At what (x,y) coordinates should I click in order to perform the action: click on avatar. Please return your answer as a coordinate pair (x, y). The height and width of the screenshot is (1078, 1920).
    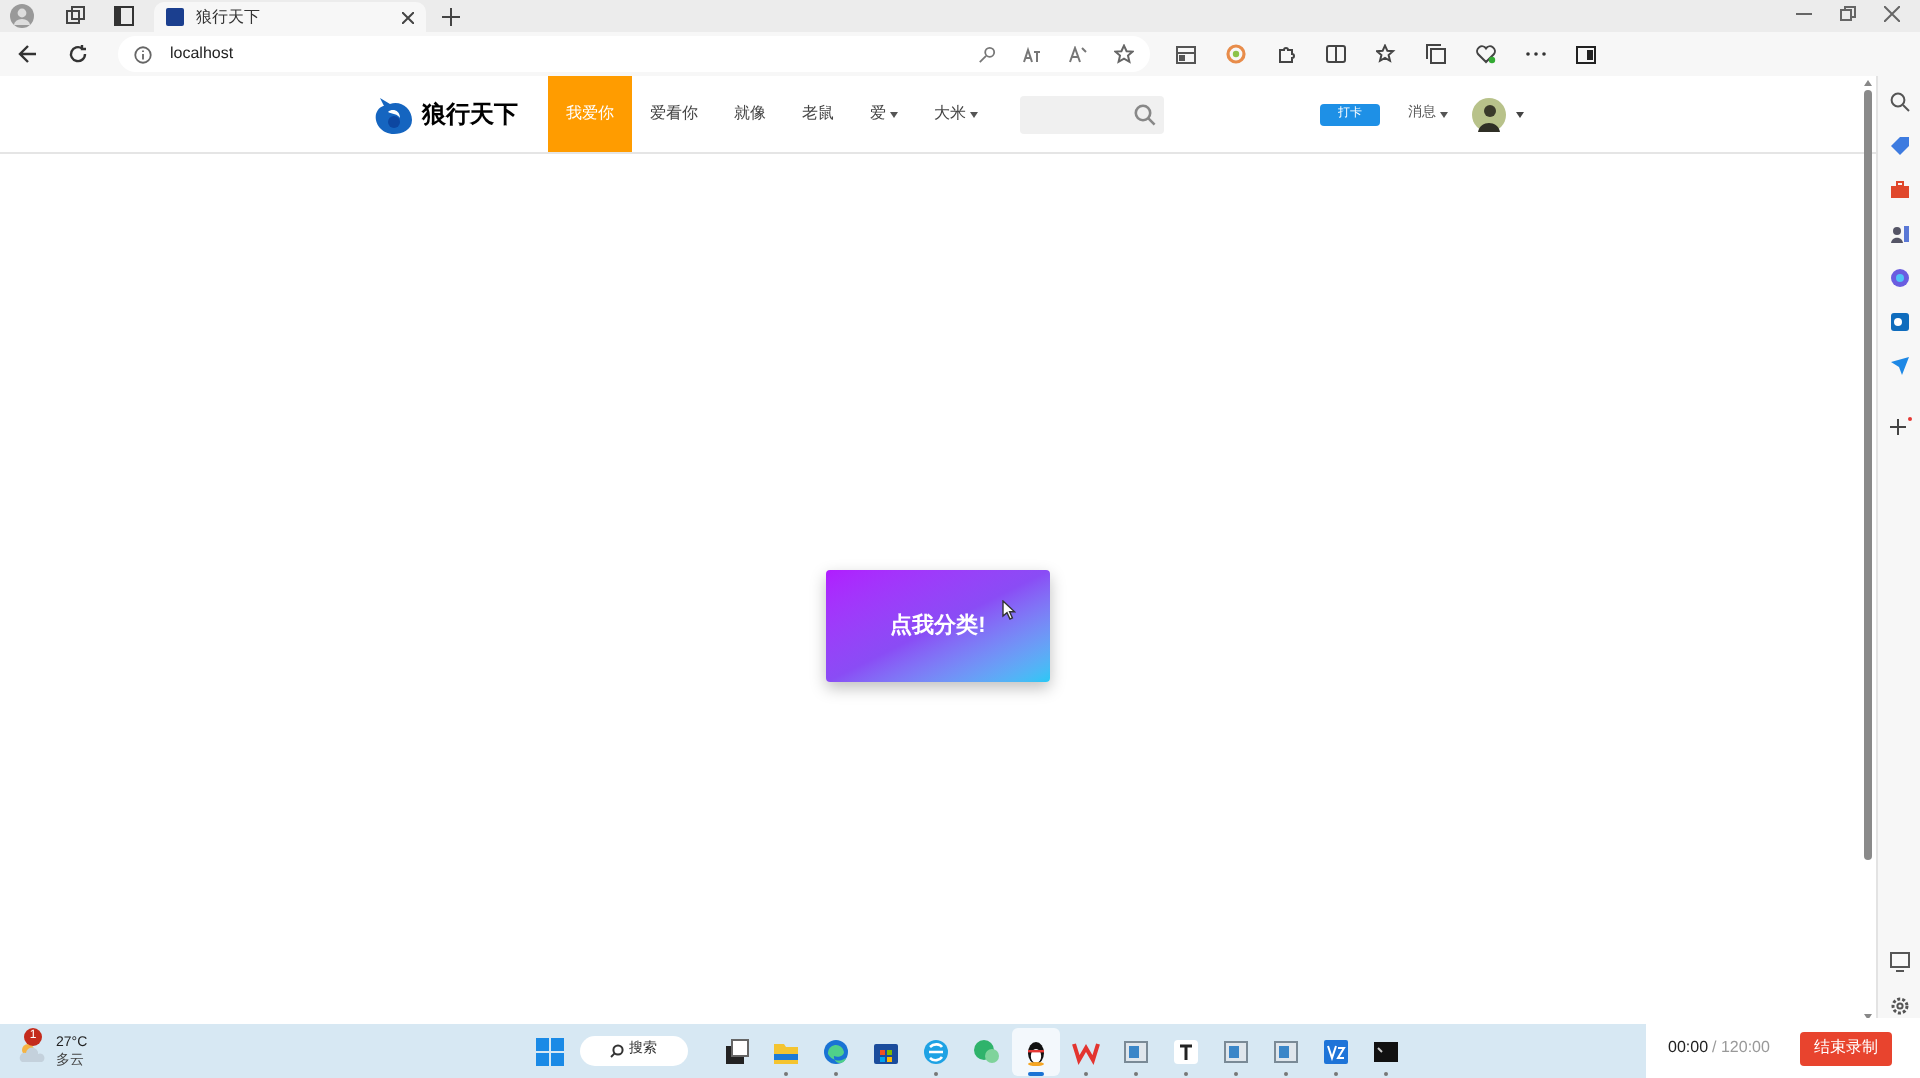
    Looking at the image, I should click on (1489, 114).